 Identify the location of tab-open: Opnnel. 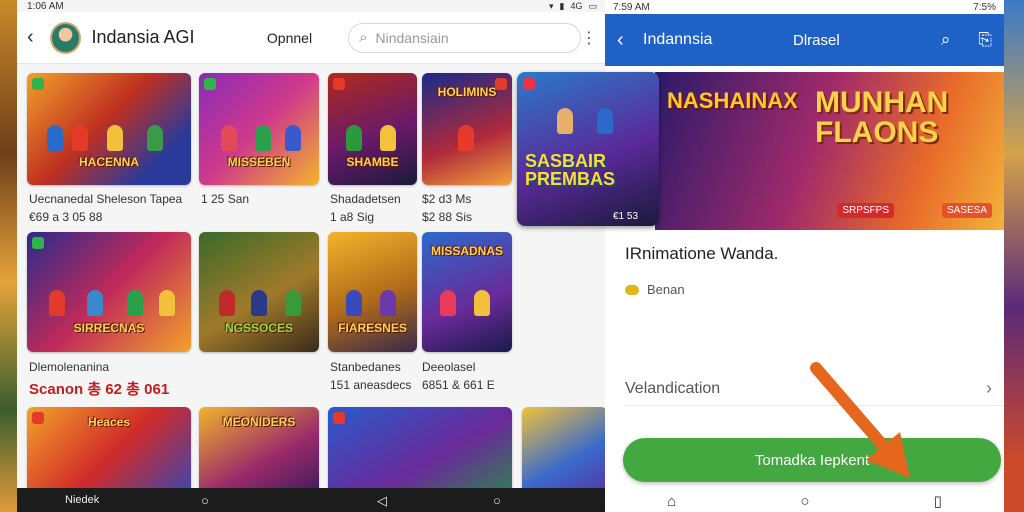
(289, 38).